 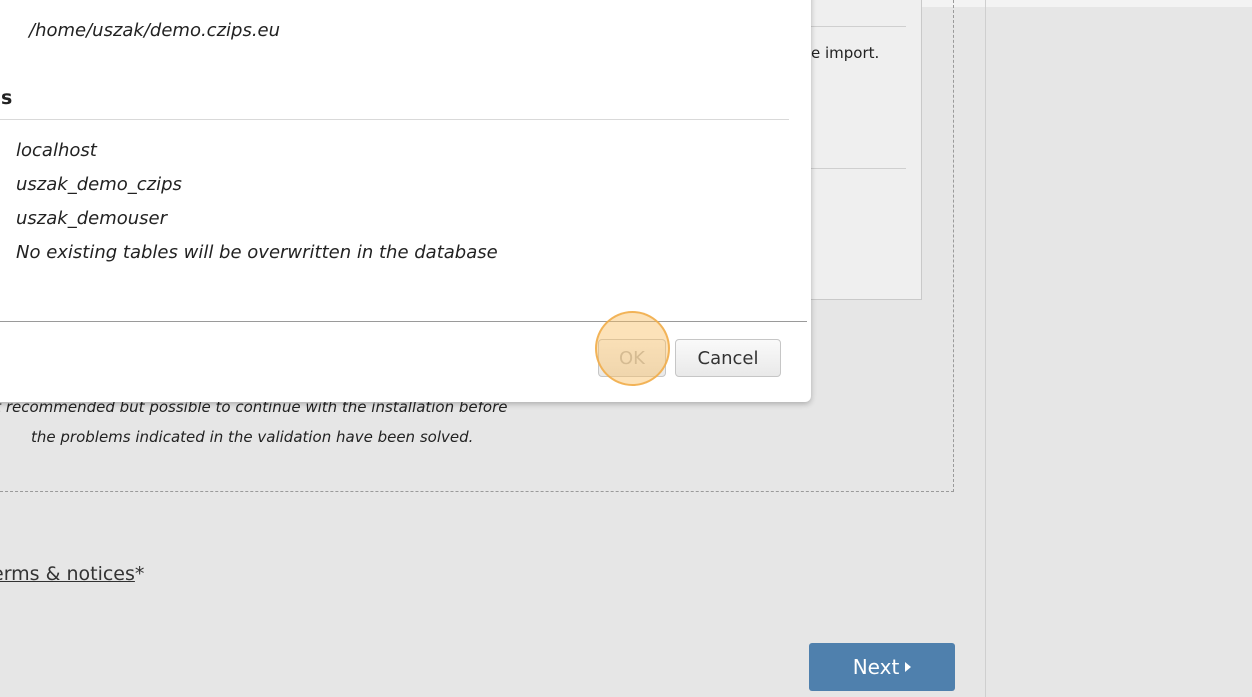 What do you see at coordinates (155, 30) in the screenshot?
I see `install-path-value: /home/uszak/demo.czips.eu` at bounding box center [155, 30].